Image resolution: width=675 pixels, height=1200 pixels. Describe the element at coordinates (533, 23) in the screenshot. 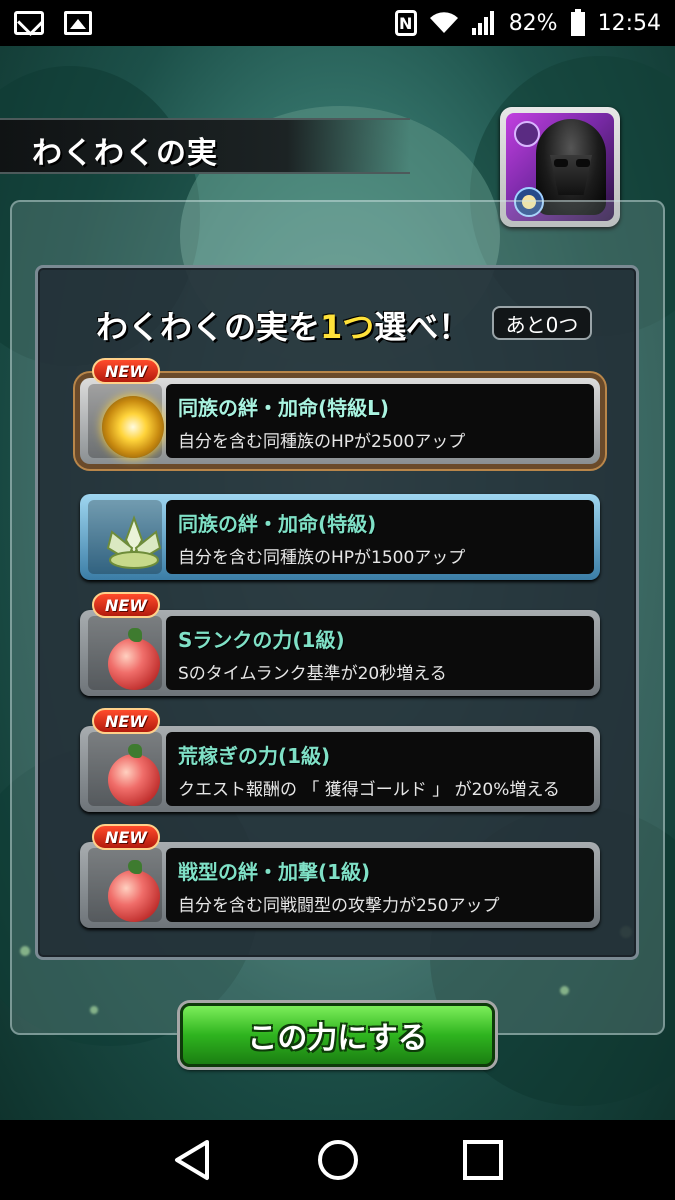

I see `battery-percent: 82%` at that location.